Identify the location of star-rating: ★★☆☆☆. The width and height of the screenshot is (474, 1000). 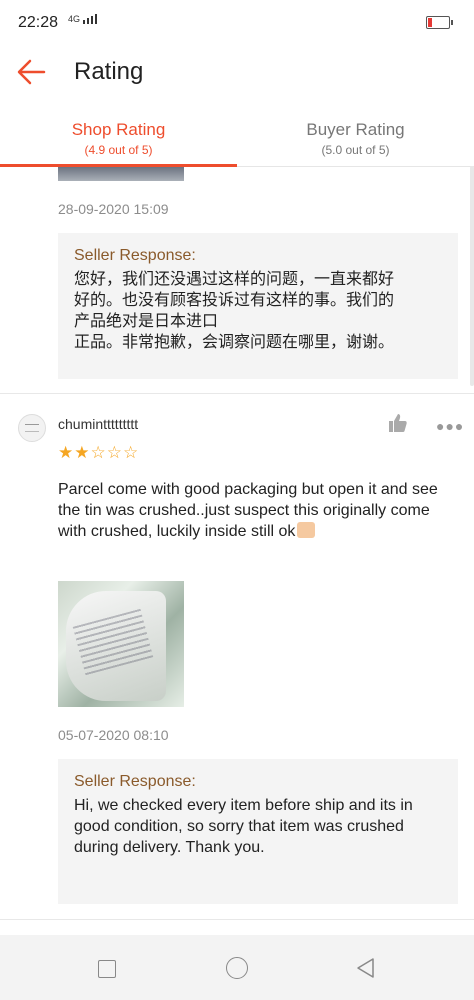
(98, 453).